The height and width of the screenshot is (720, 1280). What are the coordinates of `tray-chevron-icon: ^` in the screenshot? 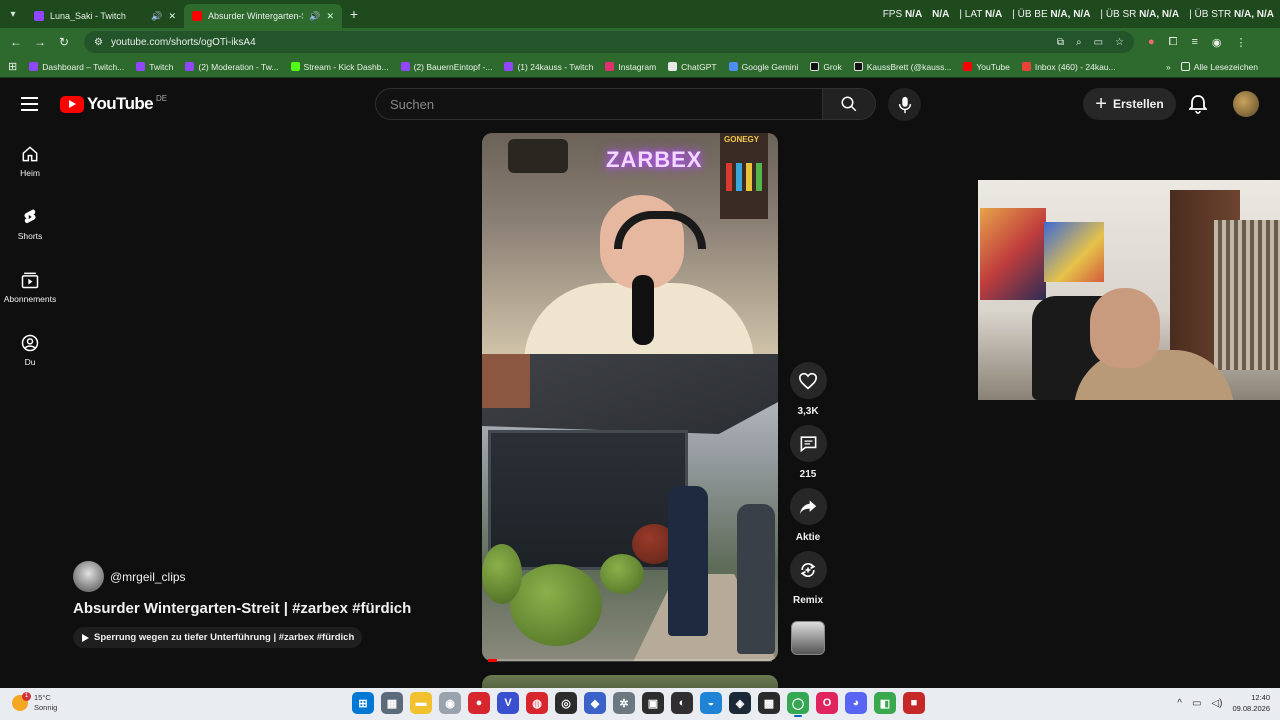 It's located at (1179, 703).